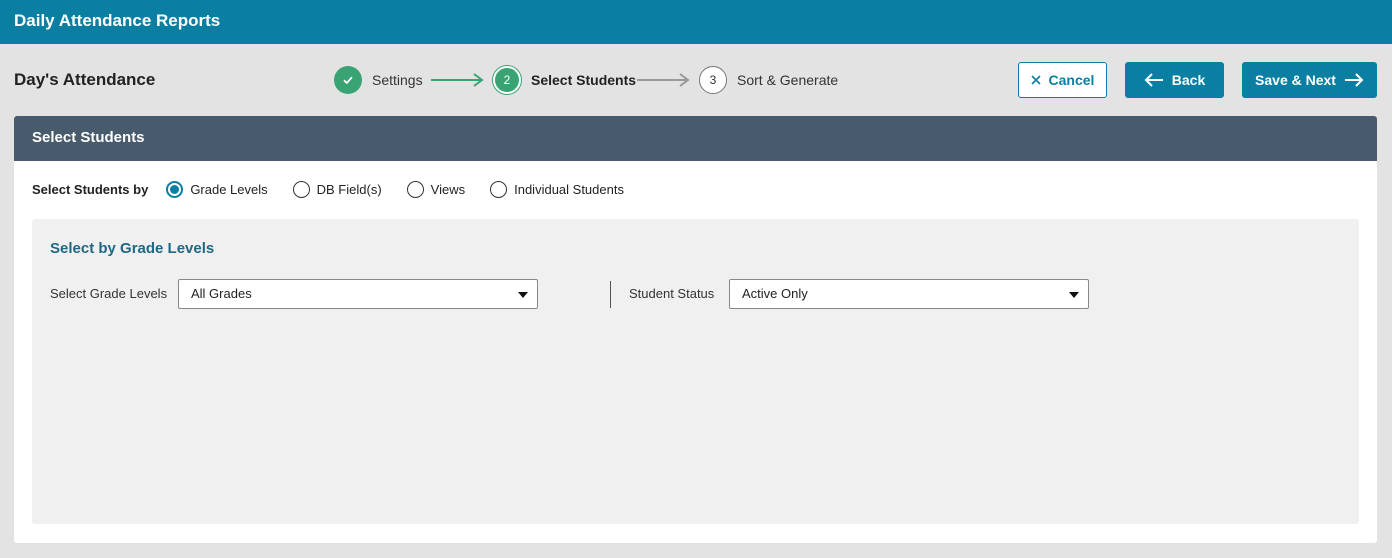 This screenshot has height=558, width=1392. Describe the element at coordinates (1188, 80) in the screenshot. I see `back-button-label: Back` at that location.